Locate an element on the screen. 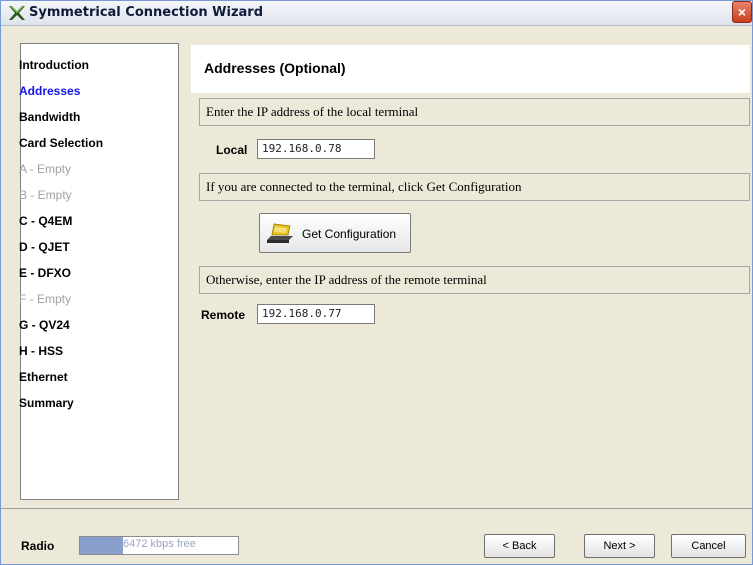 The height and width of the screenshot is (565, 753). step-item: A - Empty is located at coordinates (61, 175).